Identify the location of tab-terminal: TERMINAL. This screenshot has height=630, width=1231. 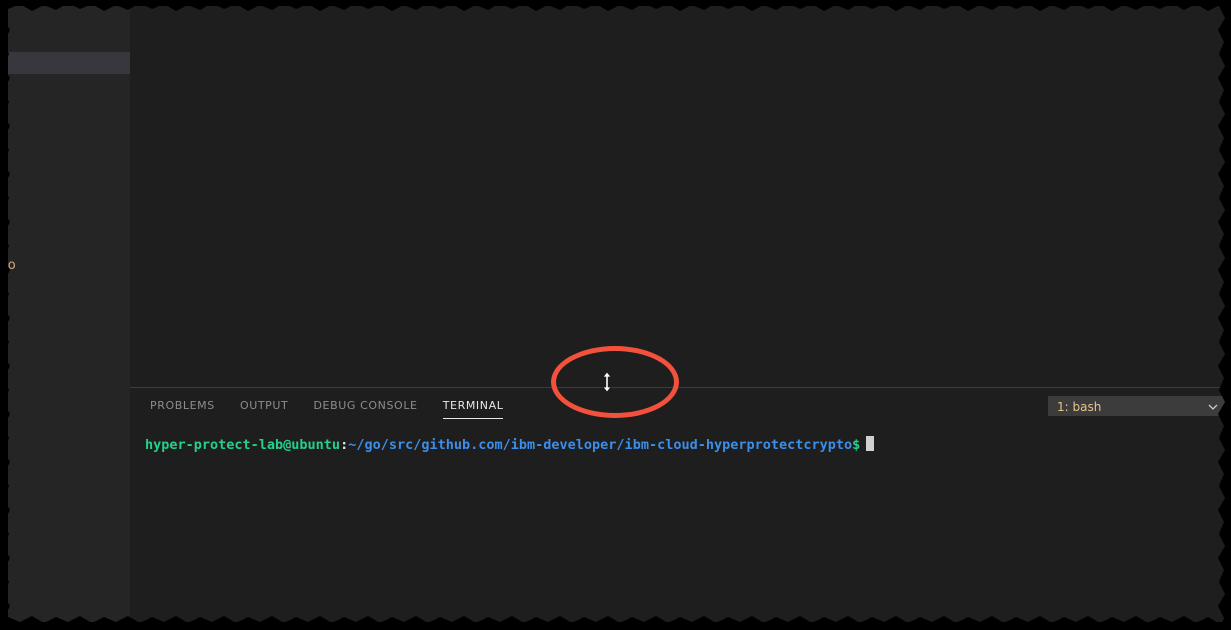
(473, 405).